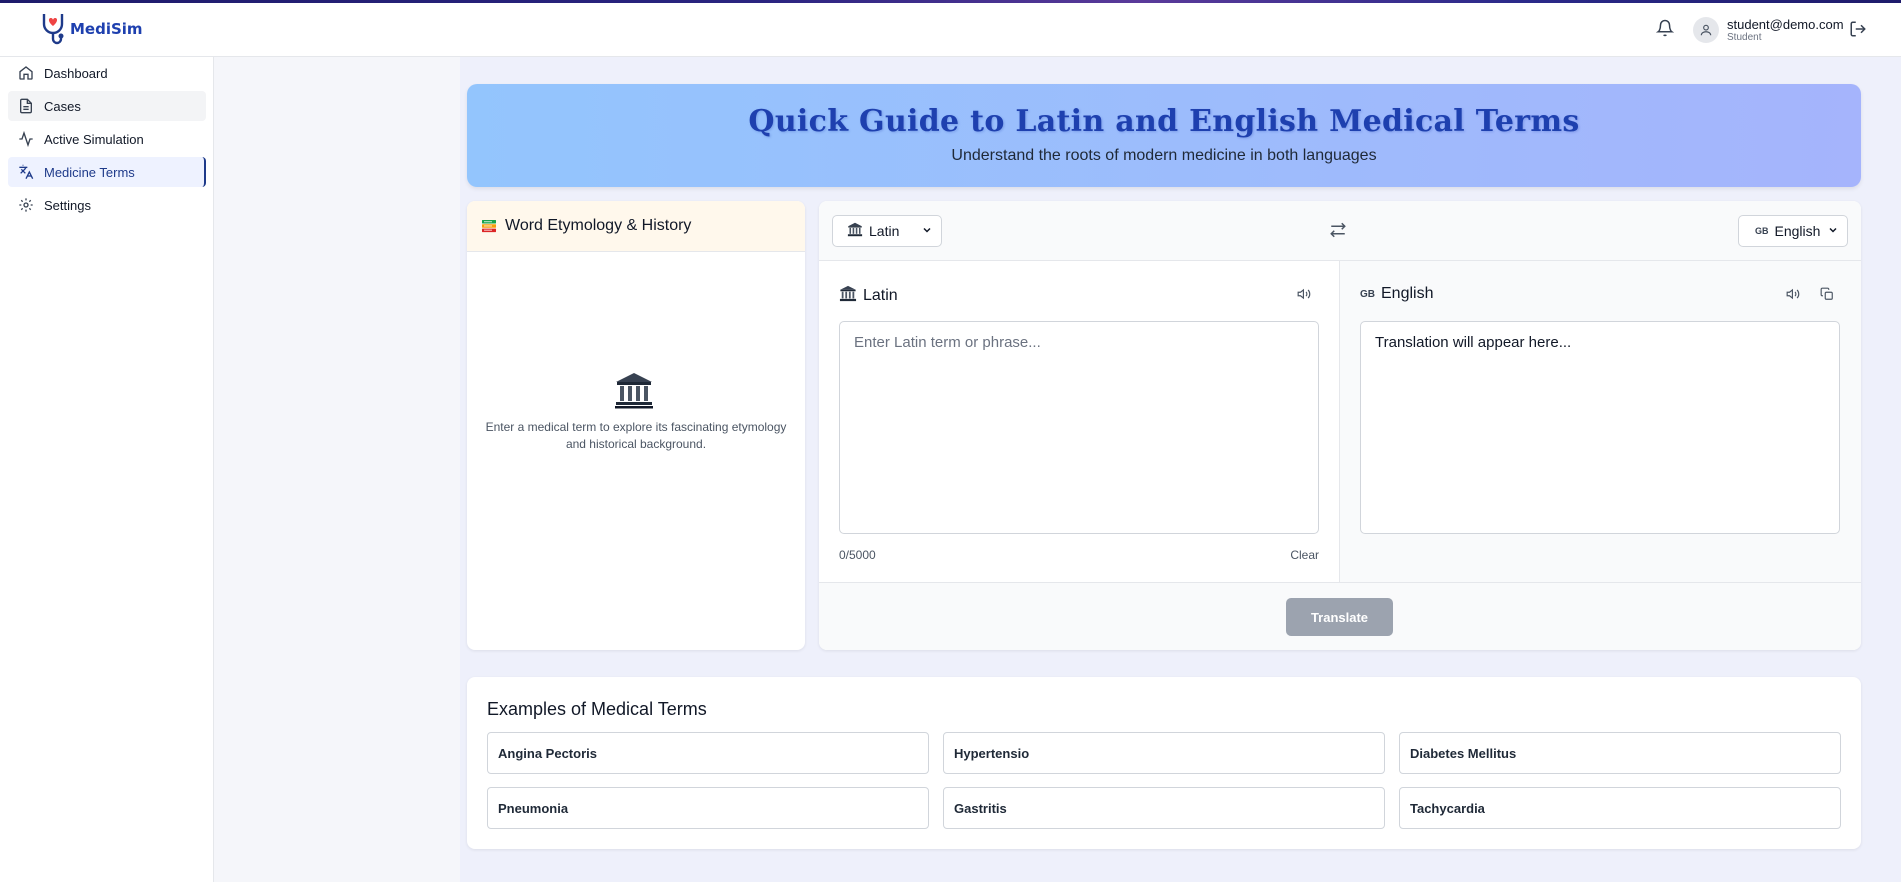 The height and width of the screenshot is (882, 1901). Describe the element at coordinates (1620, 808) in the screenshot. I see `example-term: Tachycardia` at that location.